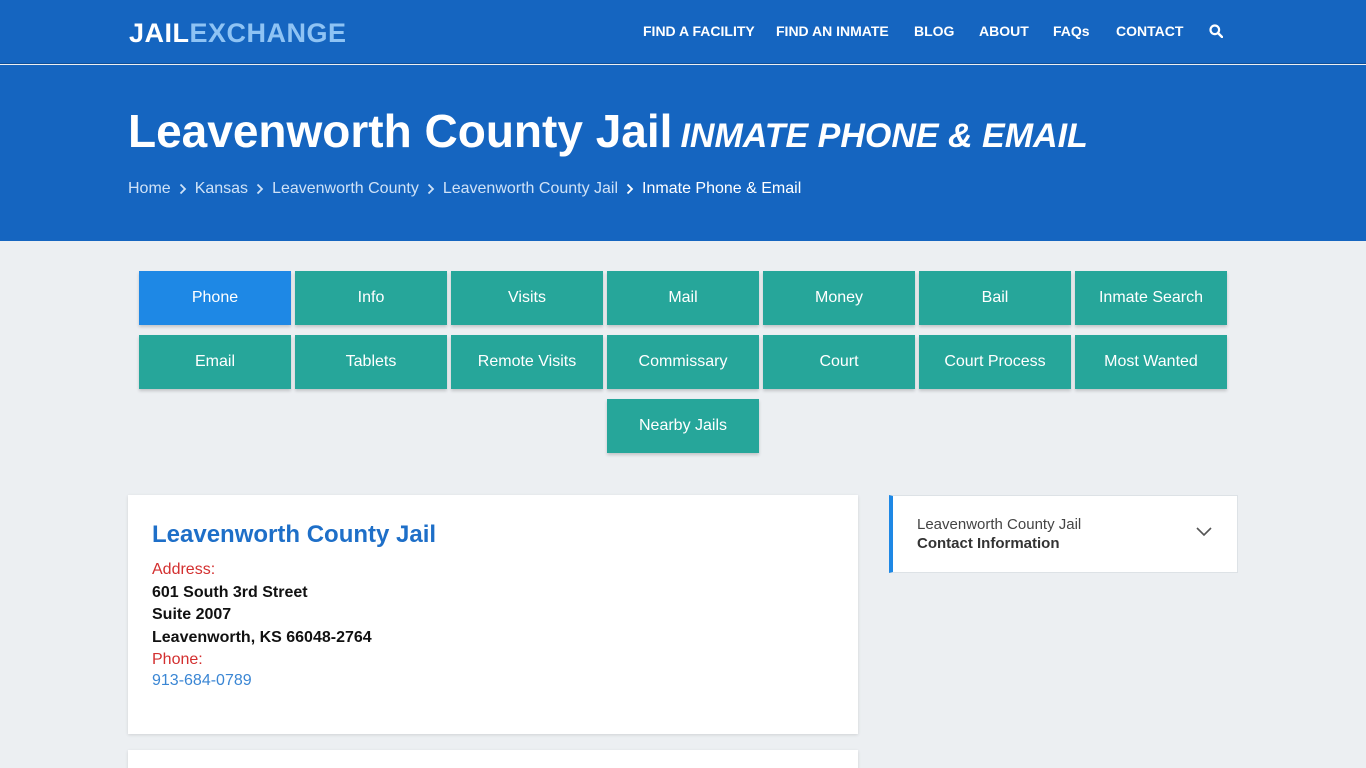  Describe the element at coordinates (988, 543) in the screenshot. I see `accordion-title-contact: Contact Information` at that location.